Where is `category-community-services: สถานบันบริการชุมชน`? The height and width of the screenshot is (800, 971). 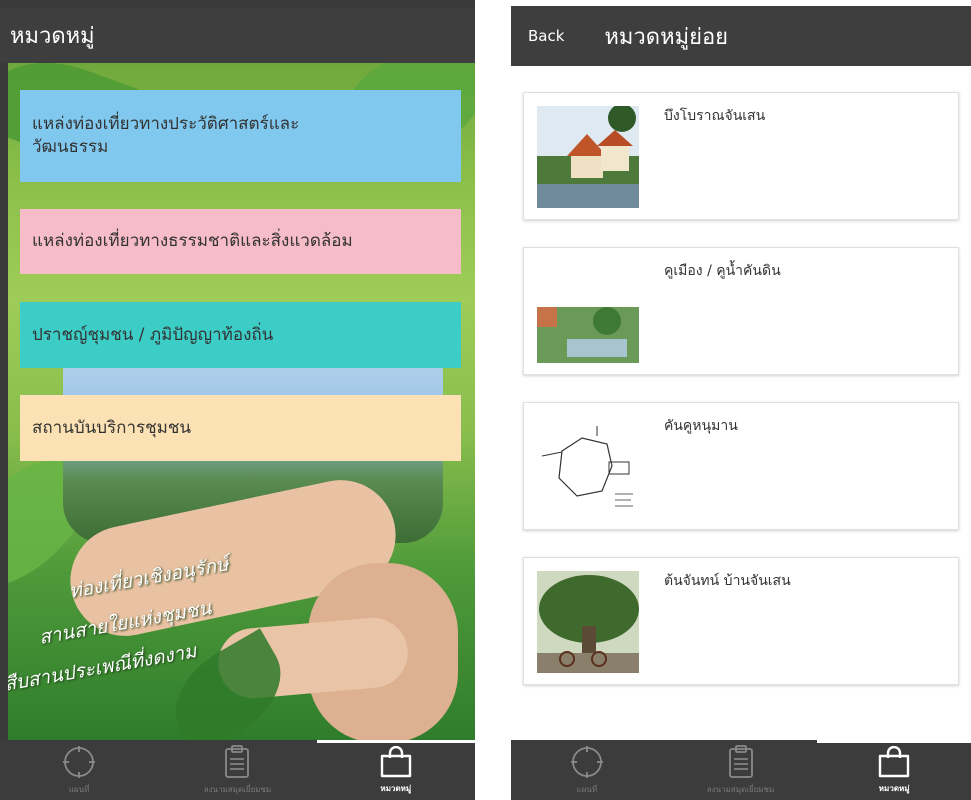
category-community-services: สถานบันบริการชุมชน is located at coordinates (240, 428).